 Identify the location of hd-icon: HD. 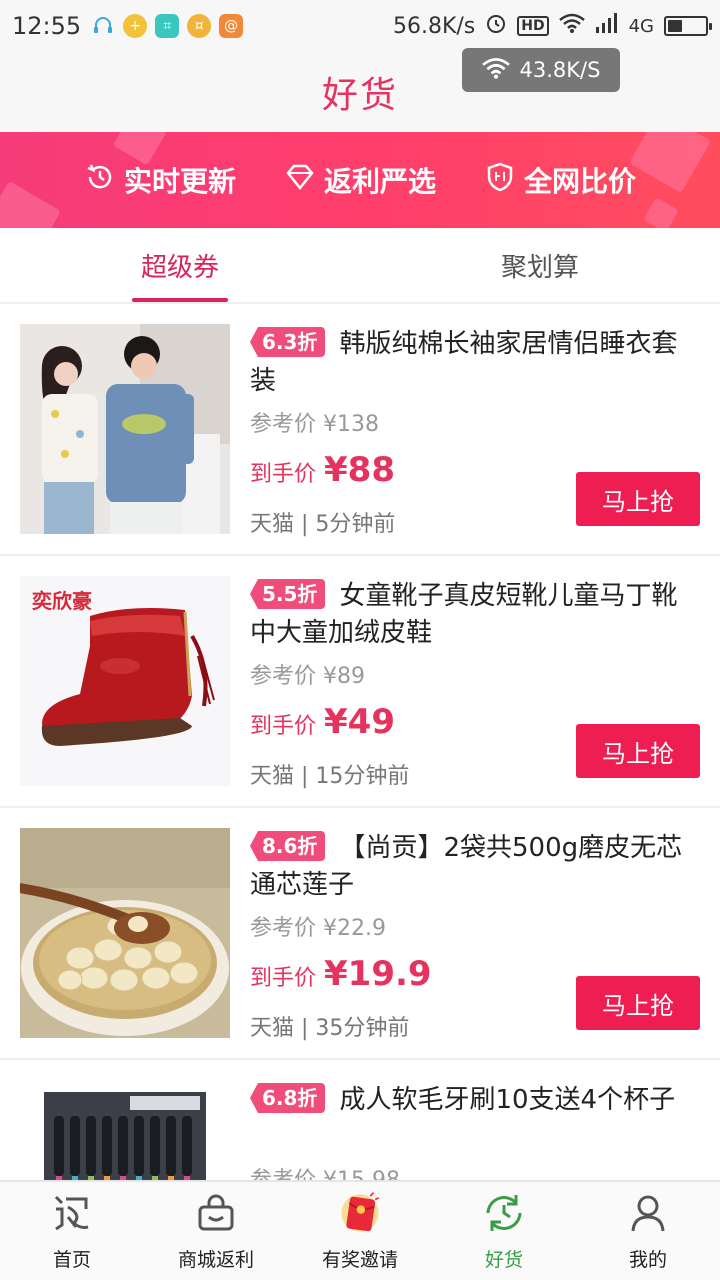
(533, 26).